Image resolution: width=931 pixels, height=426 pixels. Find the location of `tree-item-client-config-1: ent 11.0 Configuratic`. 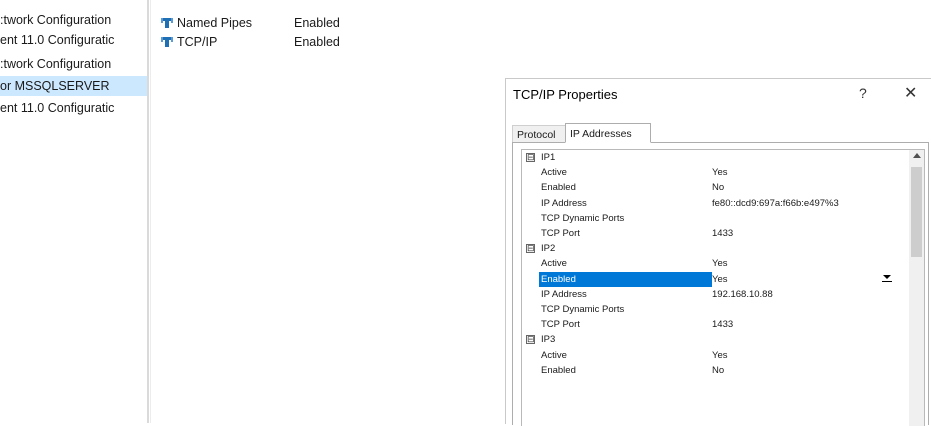

tree-item-client-config-1: ent 11.0 Configuratic is located at coordinates (57, 40).